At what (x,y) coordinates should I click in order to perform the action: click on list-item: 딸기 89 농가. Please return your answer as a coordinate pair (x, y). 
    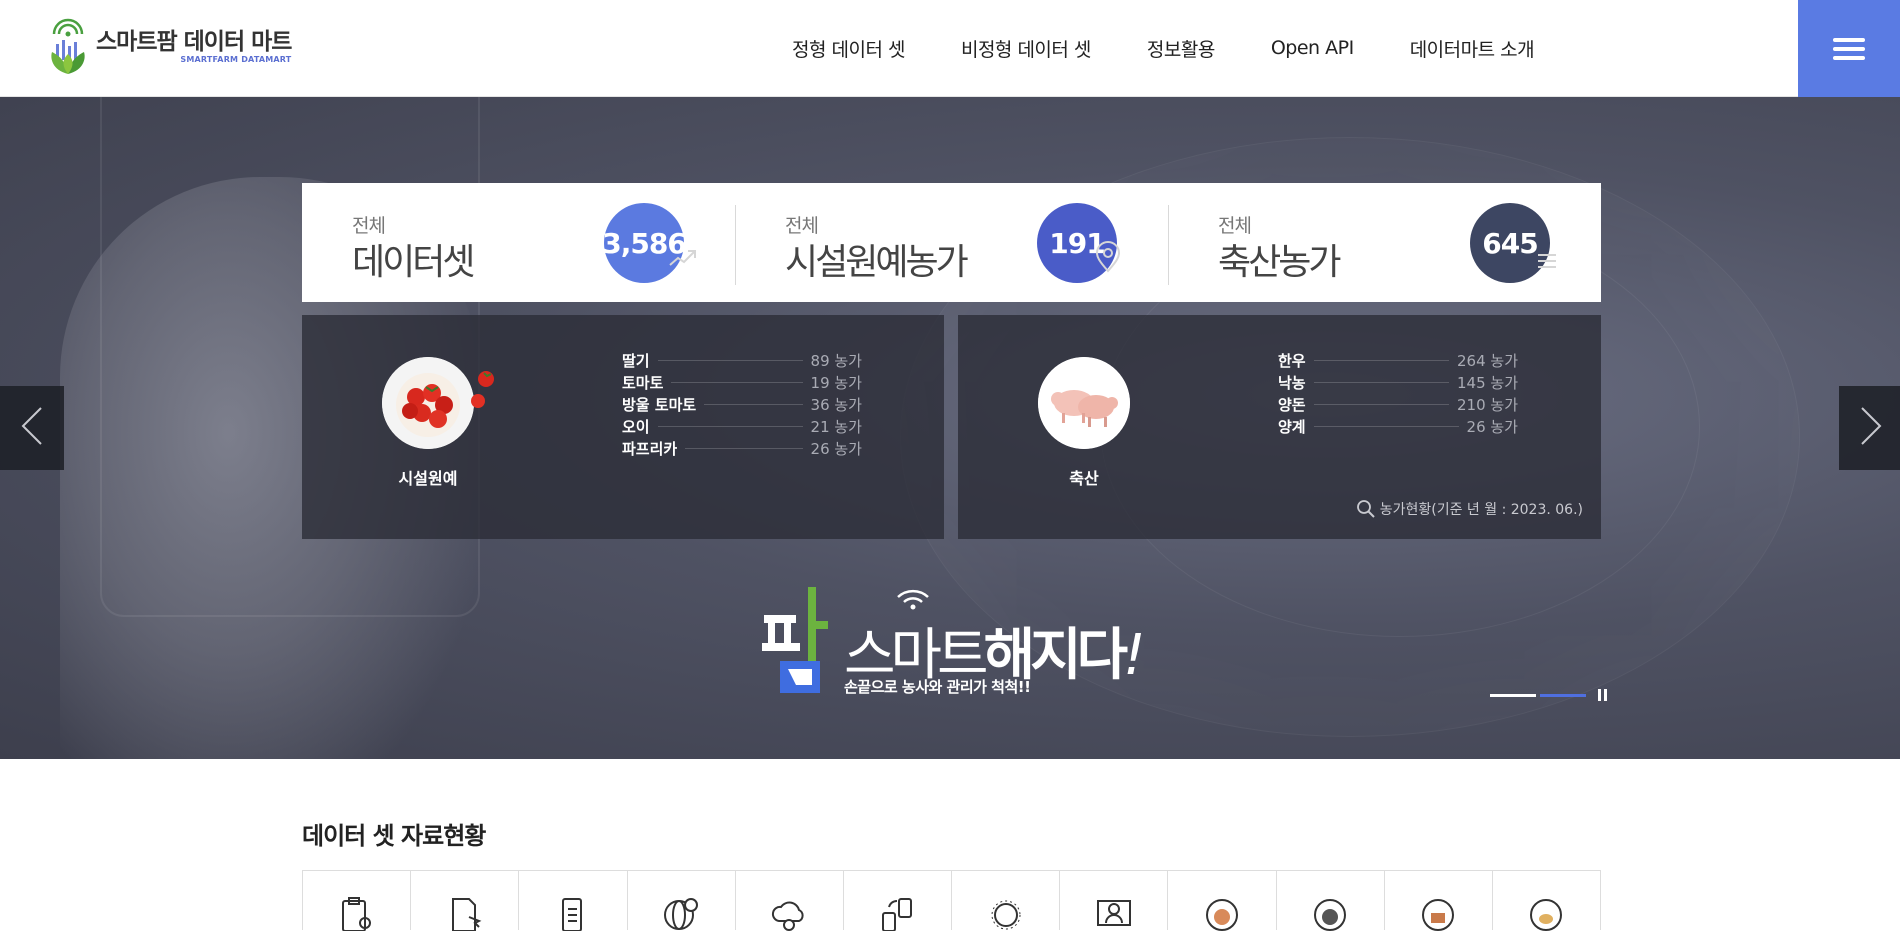
    Looking at the image, I should click on (742, 360).